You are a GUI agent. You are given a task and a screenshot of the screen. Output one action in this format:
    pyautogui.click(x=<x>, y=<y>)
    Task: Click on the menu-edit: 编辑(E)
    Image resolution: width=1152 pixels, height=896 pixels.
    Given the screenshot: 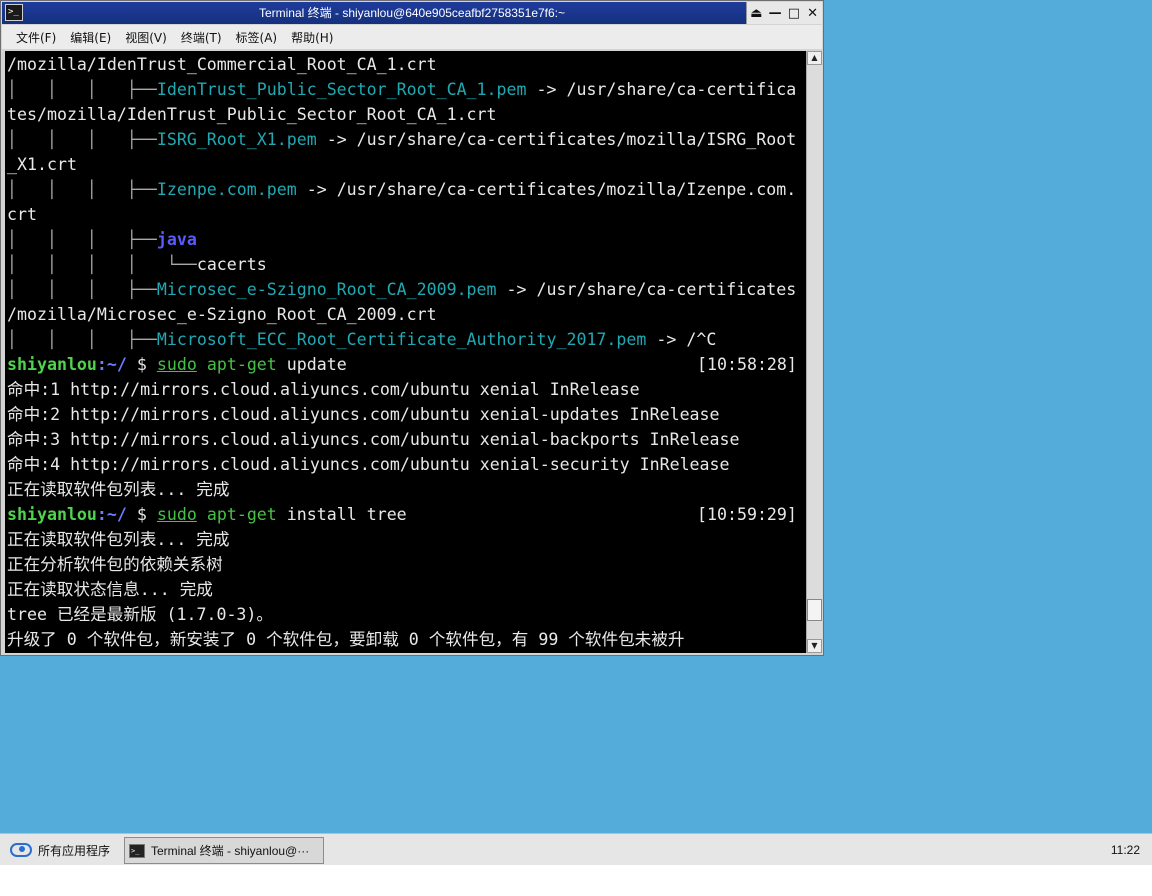 What is the action you would take?
    pyautogui.click(x=90, y=37)
    